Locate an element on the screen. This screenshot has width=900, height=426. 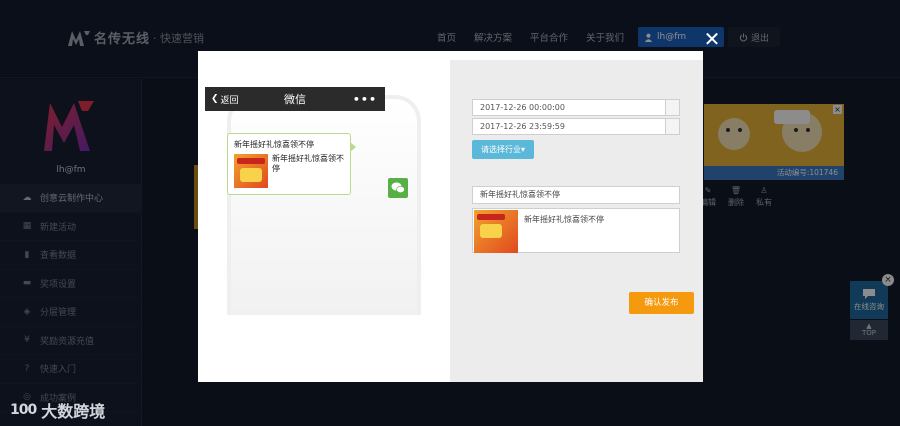
wechat-back-button: ❮ 返回 is located at coordinates (225, 99).